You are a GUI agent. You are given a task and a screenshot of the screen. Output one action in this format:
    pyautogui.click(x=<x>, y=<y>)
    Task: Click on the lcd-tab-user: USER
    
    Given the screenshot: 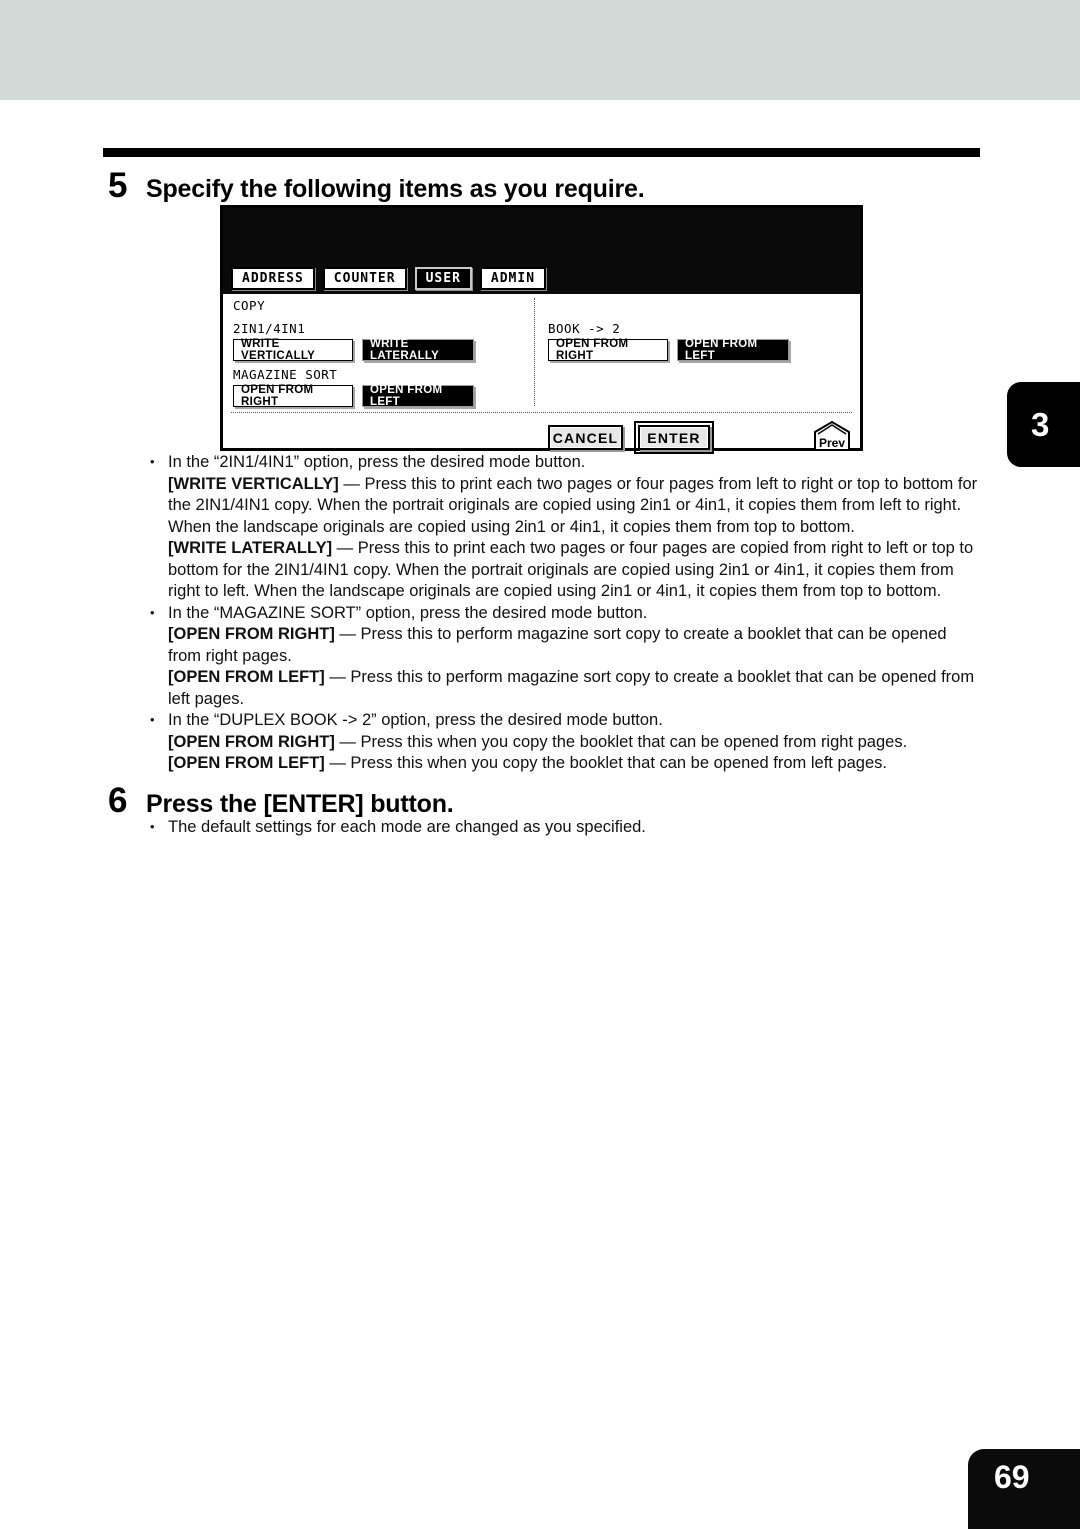 What is the action you would take?
    pyautogui.click(x=443, y=278)
    